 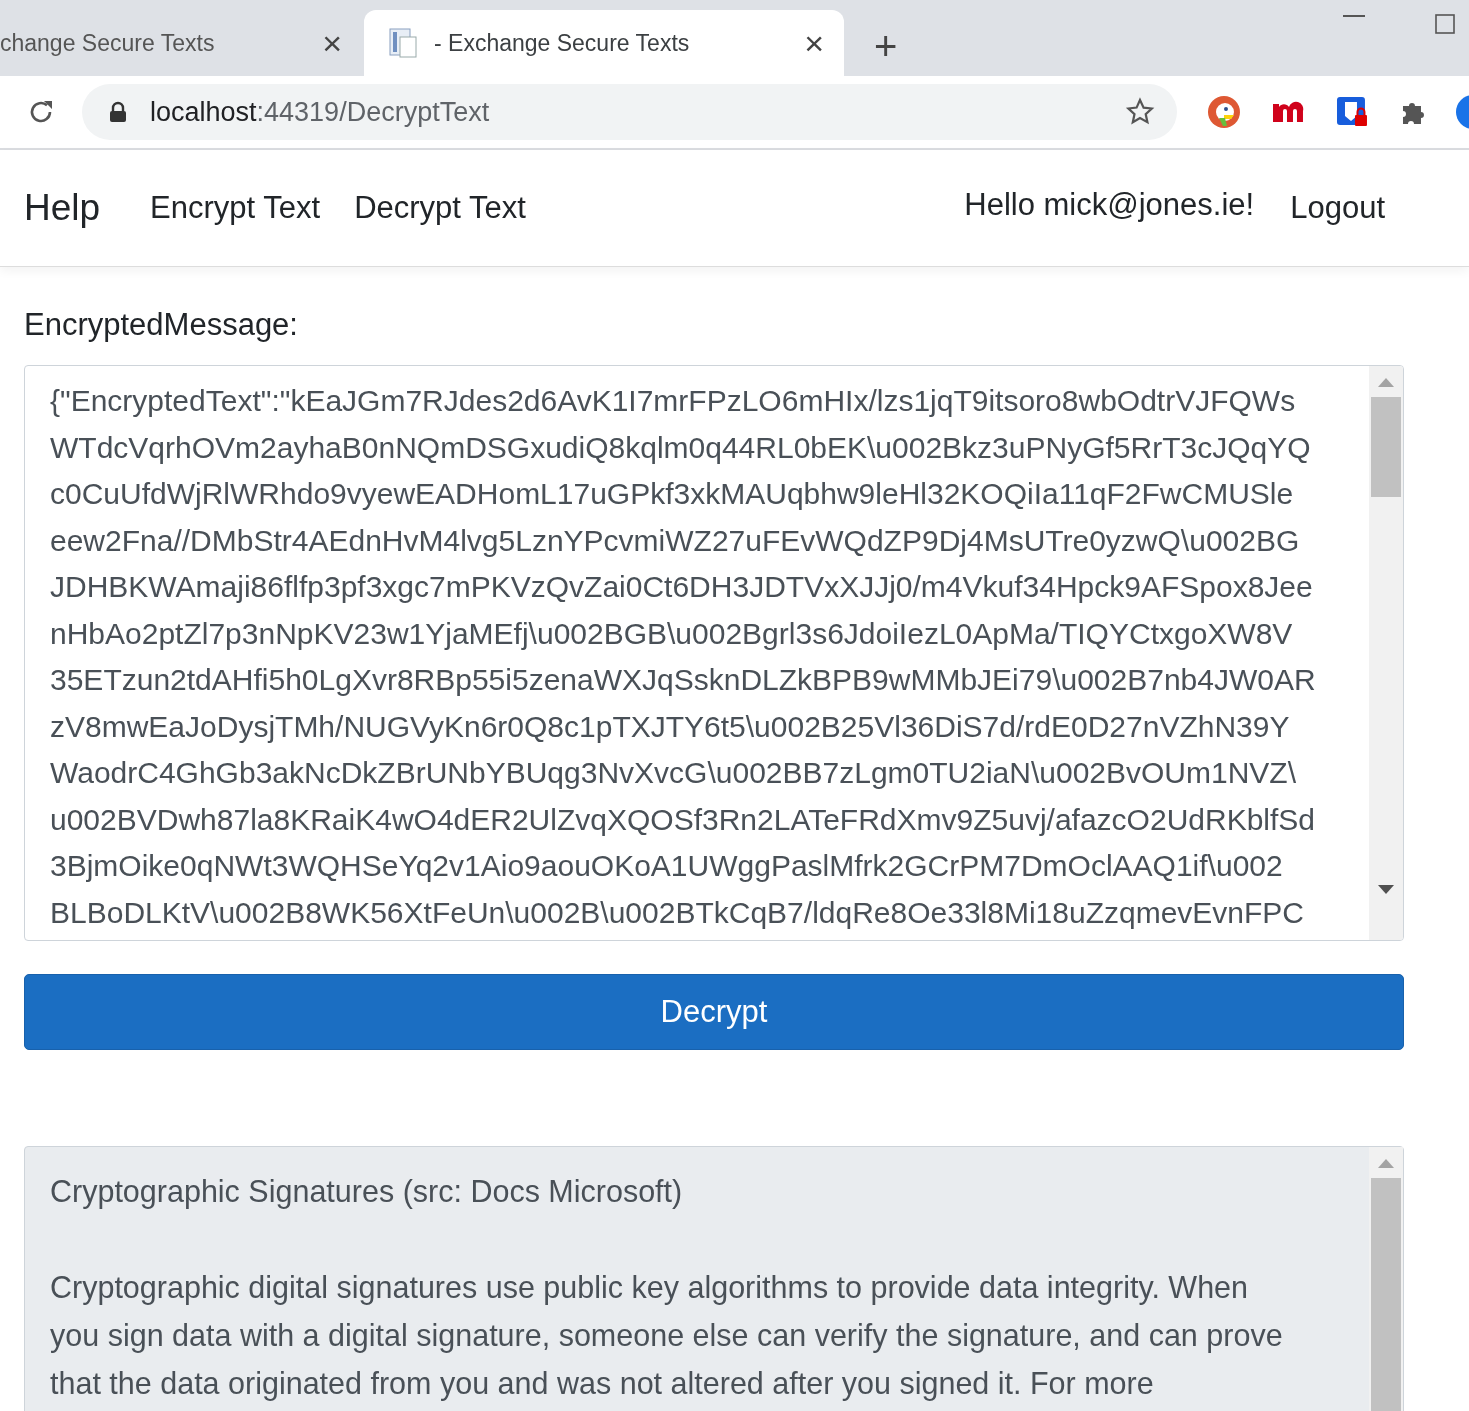 What do you see at coordinates (1337, 208) in the screenshot?
I see `logout-link: Logout` at bounding box center [1337, 208].